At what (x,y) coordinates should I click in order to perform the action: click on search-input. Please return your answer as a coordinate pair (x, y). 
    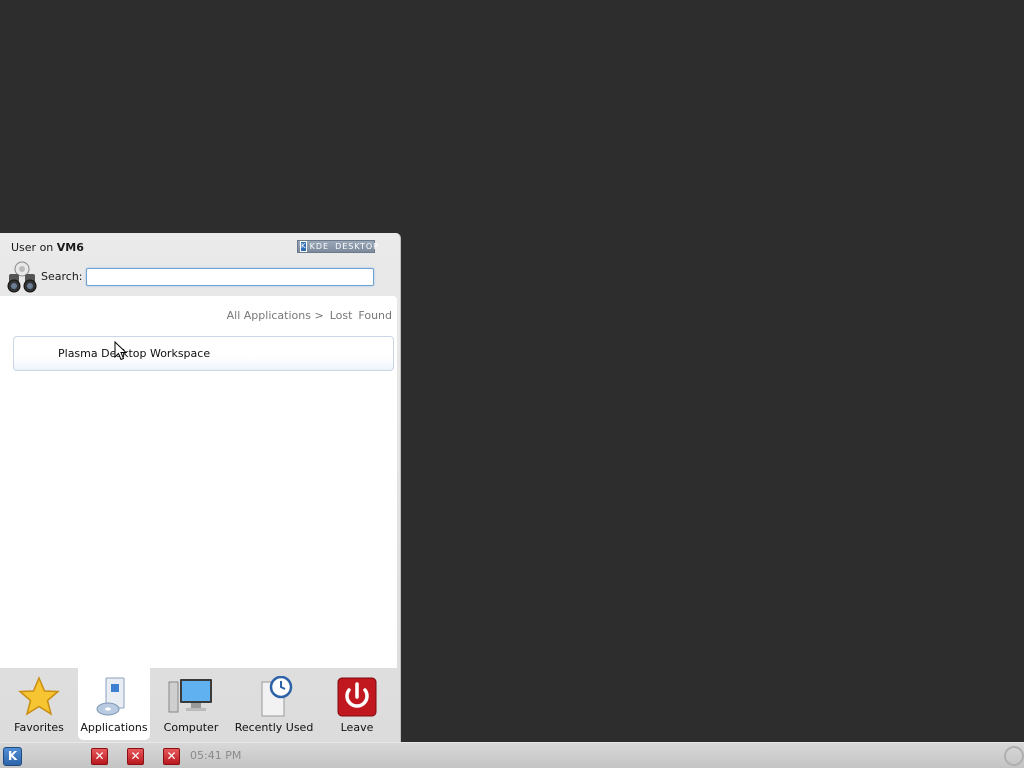
    Looking at the image, I should click on (230, 277).